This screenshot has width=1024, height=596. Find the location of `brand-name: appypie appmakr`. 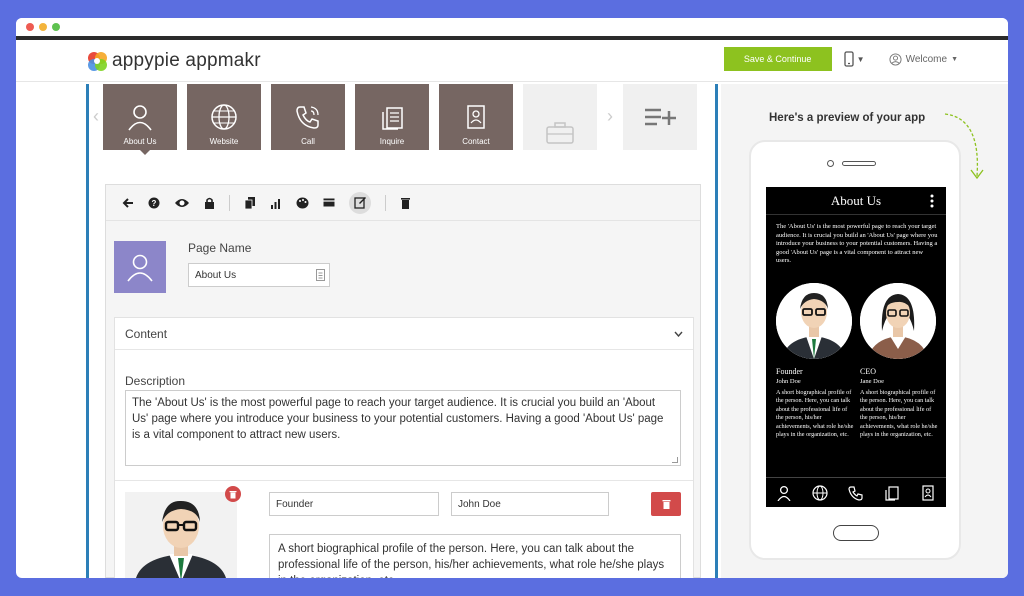

brand-name: appypie appmakr is located at coordinates (186, 60).